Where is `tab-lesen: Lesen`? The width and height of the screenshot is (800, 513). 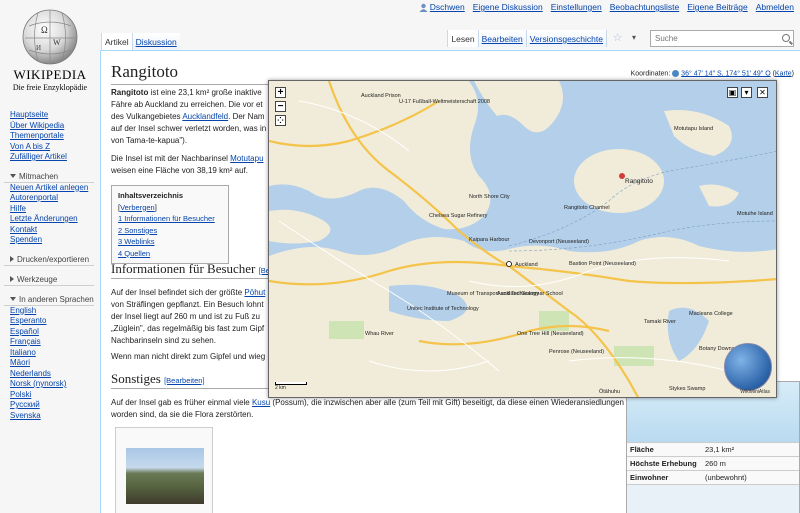
tab-lesen: Lesen is located at coordinates (462, 38).